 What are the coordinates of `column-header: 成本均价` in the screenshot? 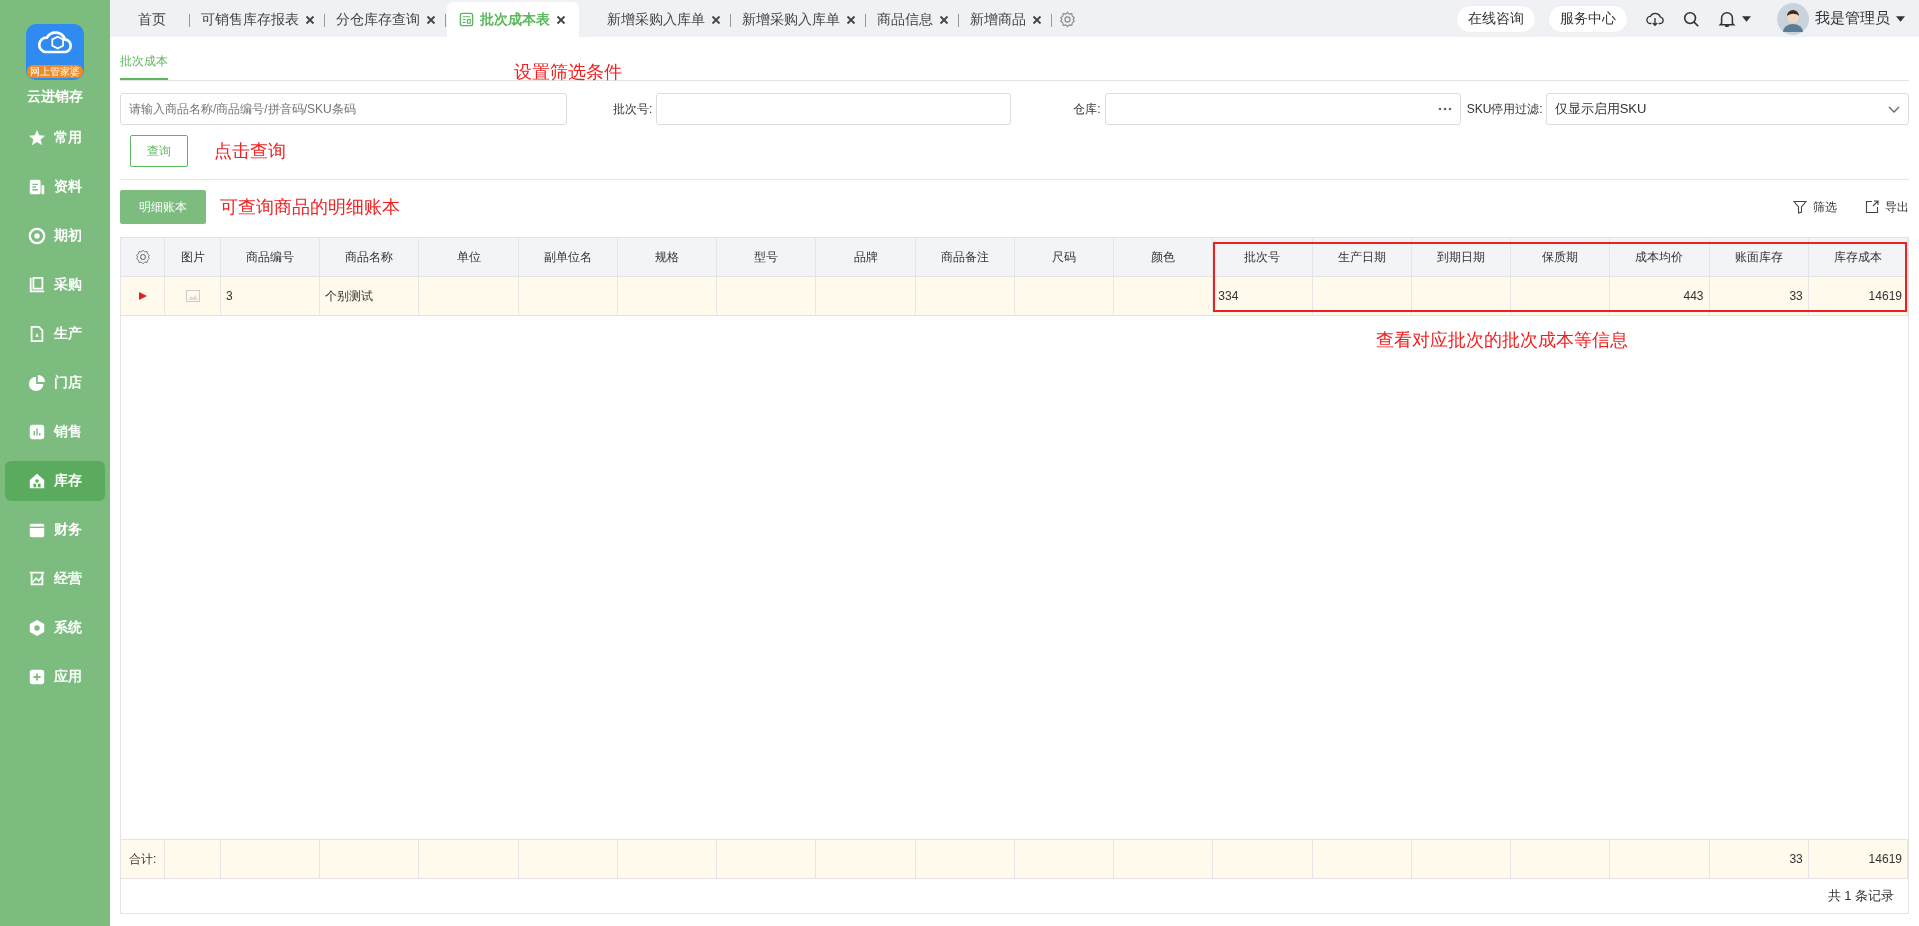 It's located at (1660, 257).